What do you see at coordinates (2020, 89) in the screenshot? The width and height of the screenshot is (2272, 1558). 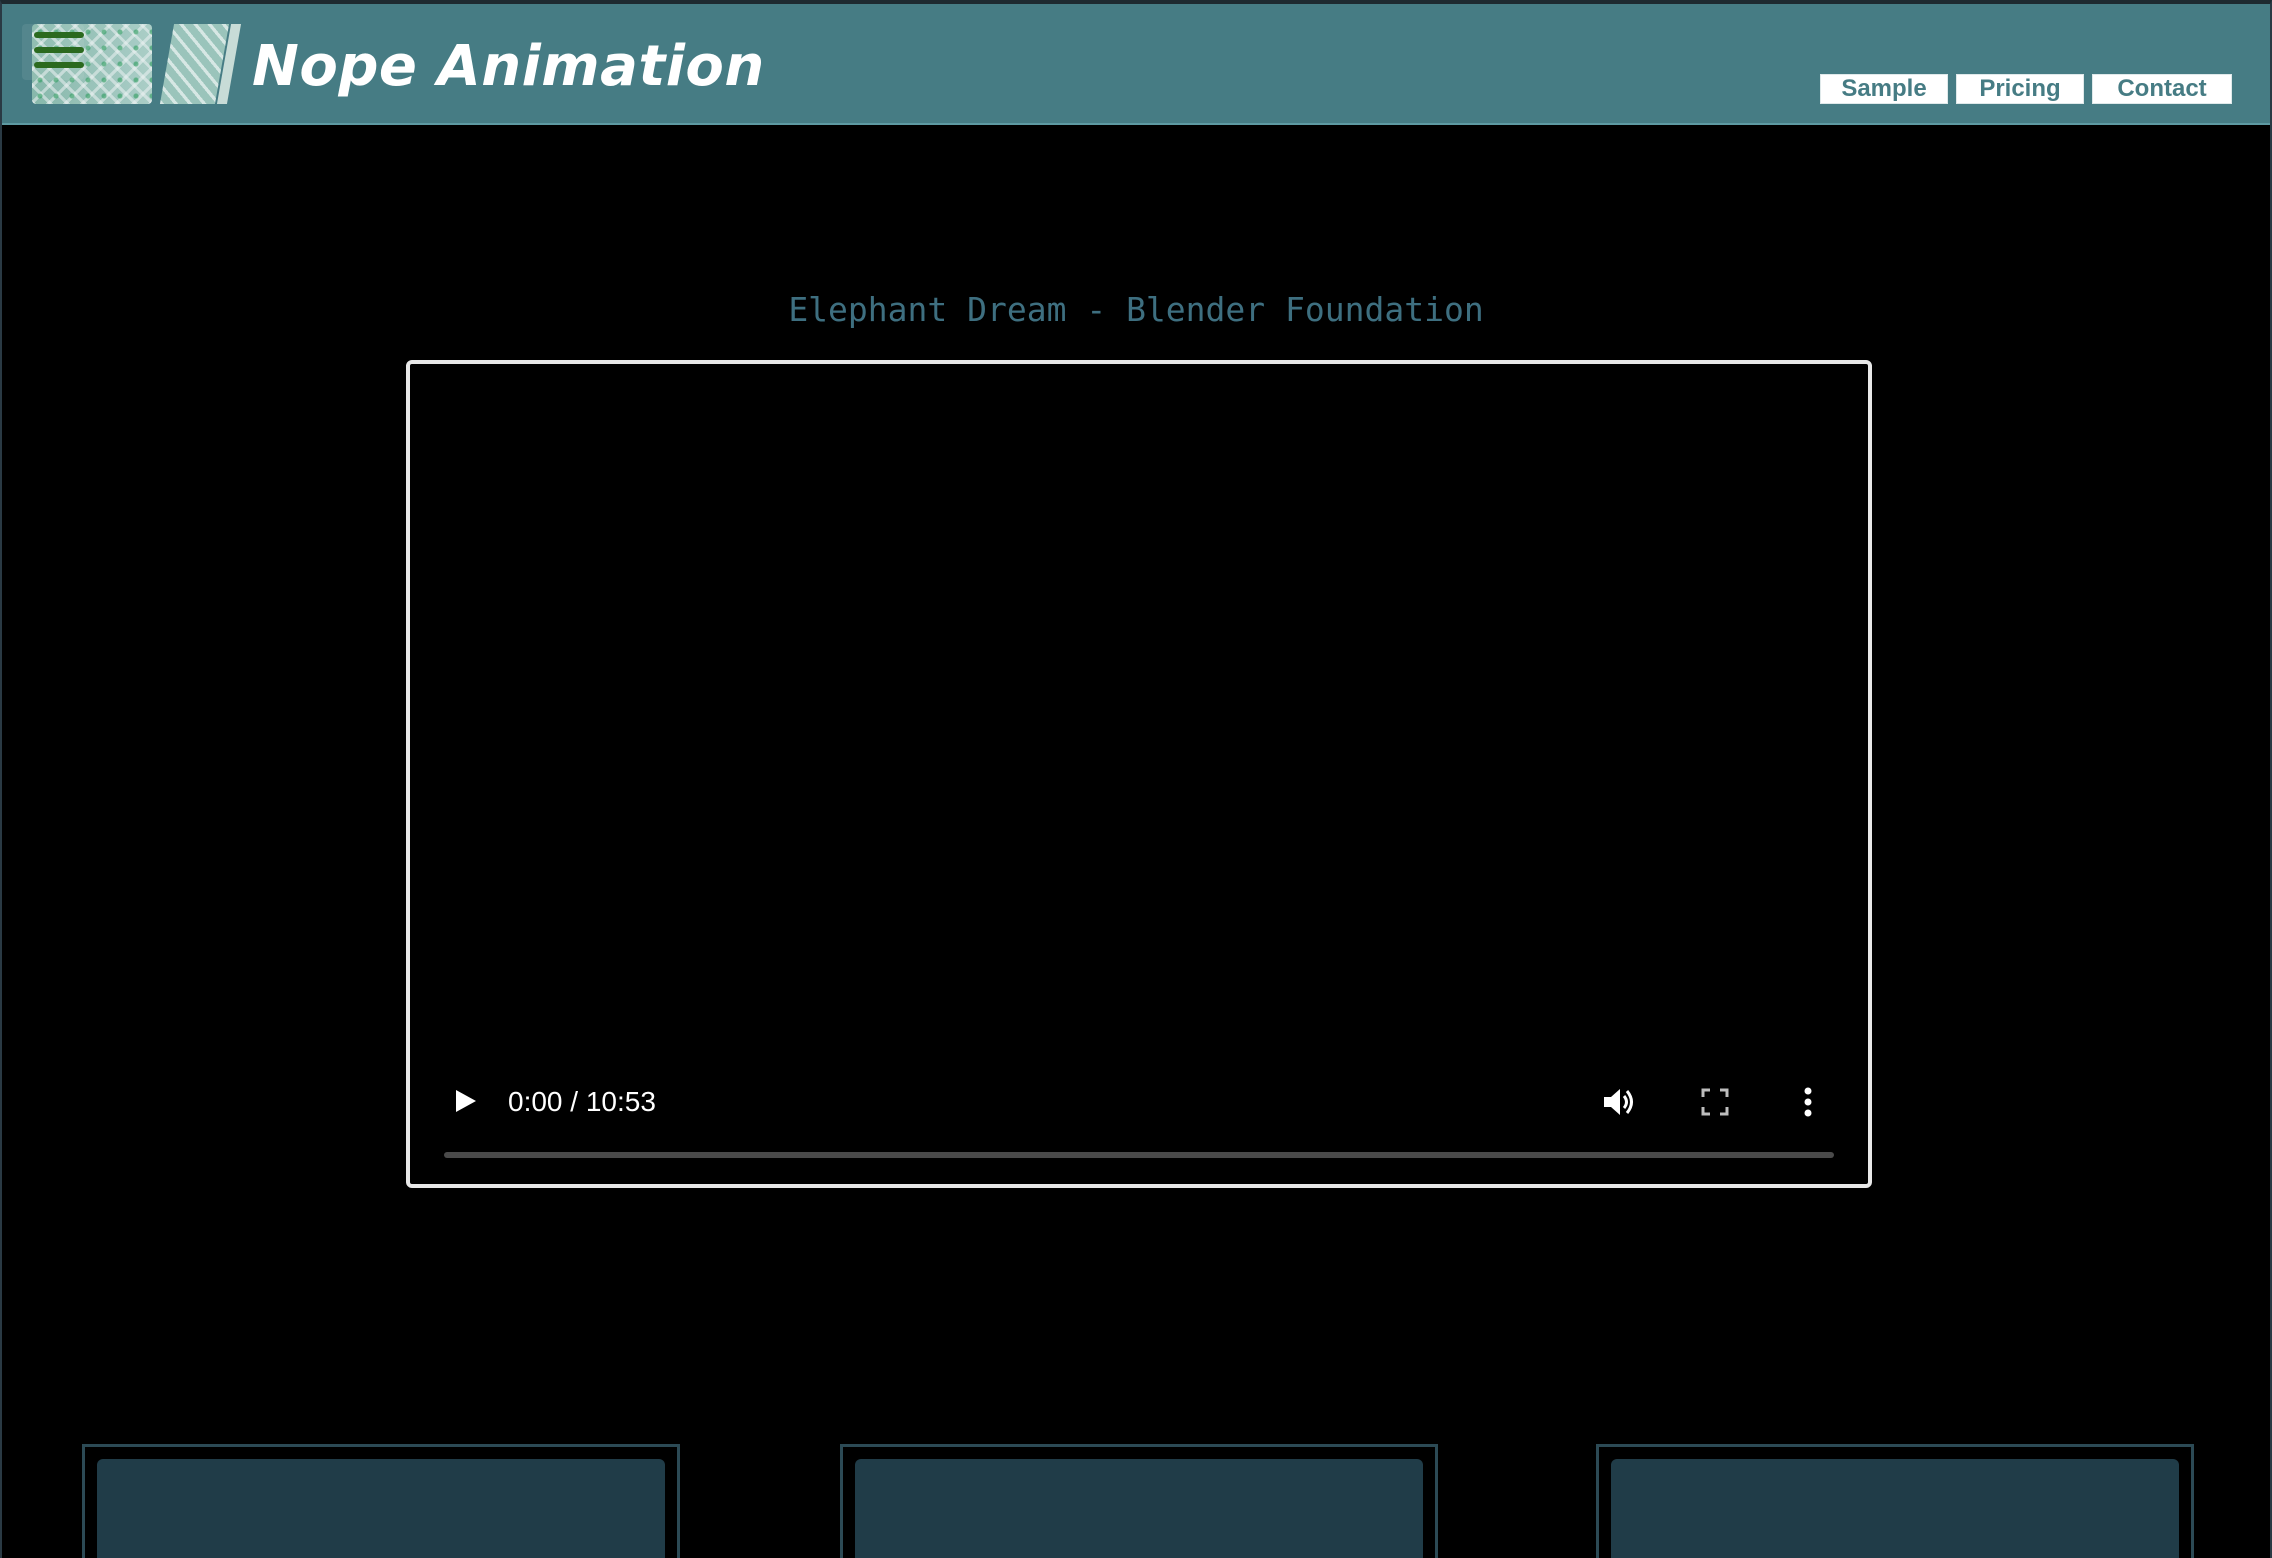 I see `nav-pricing-button: Pricing` at bounding box center [2020, 89].